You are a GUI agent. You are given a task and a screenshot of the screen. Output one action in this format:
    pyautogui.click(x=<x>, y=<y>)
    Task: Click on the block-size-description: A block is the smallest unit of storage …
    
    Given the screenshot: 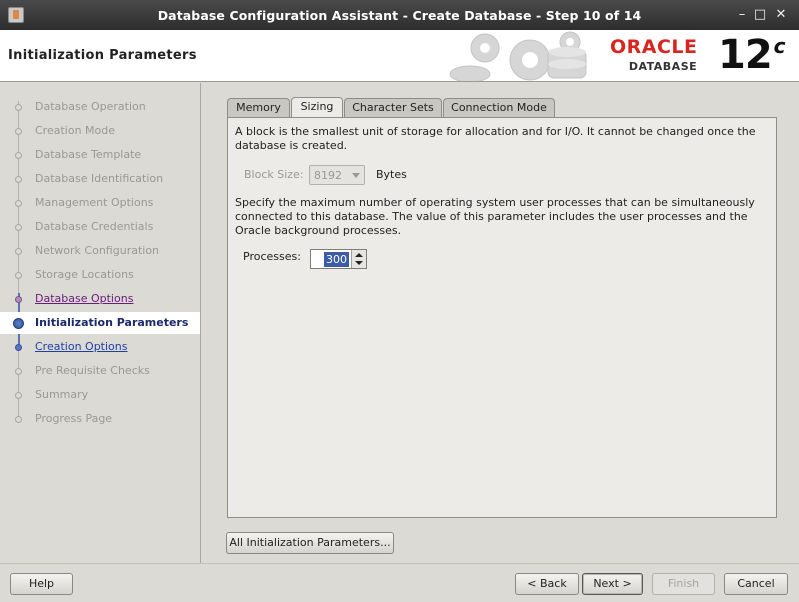 What is the action you would take?
    pyautogui.click(x=495, y=138)
    